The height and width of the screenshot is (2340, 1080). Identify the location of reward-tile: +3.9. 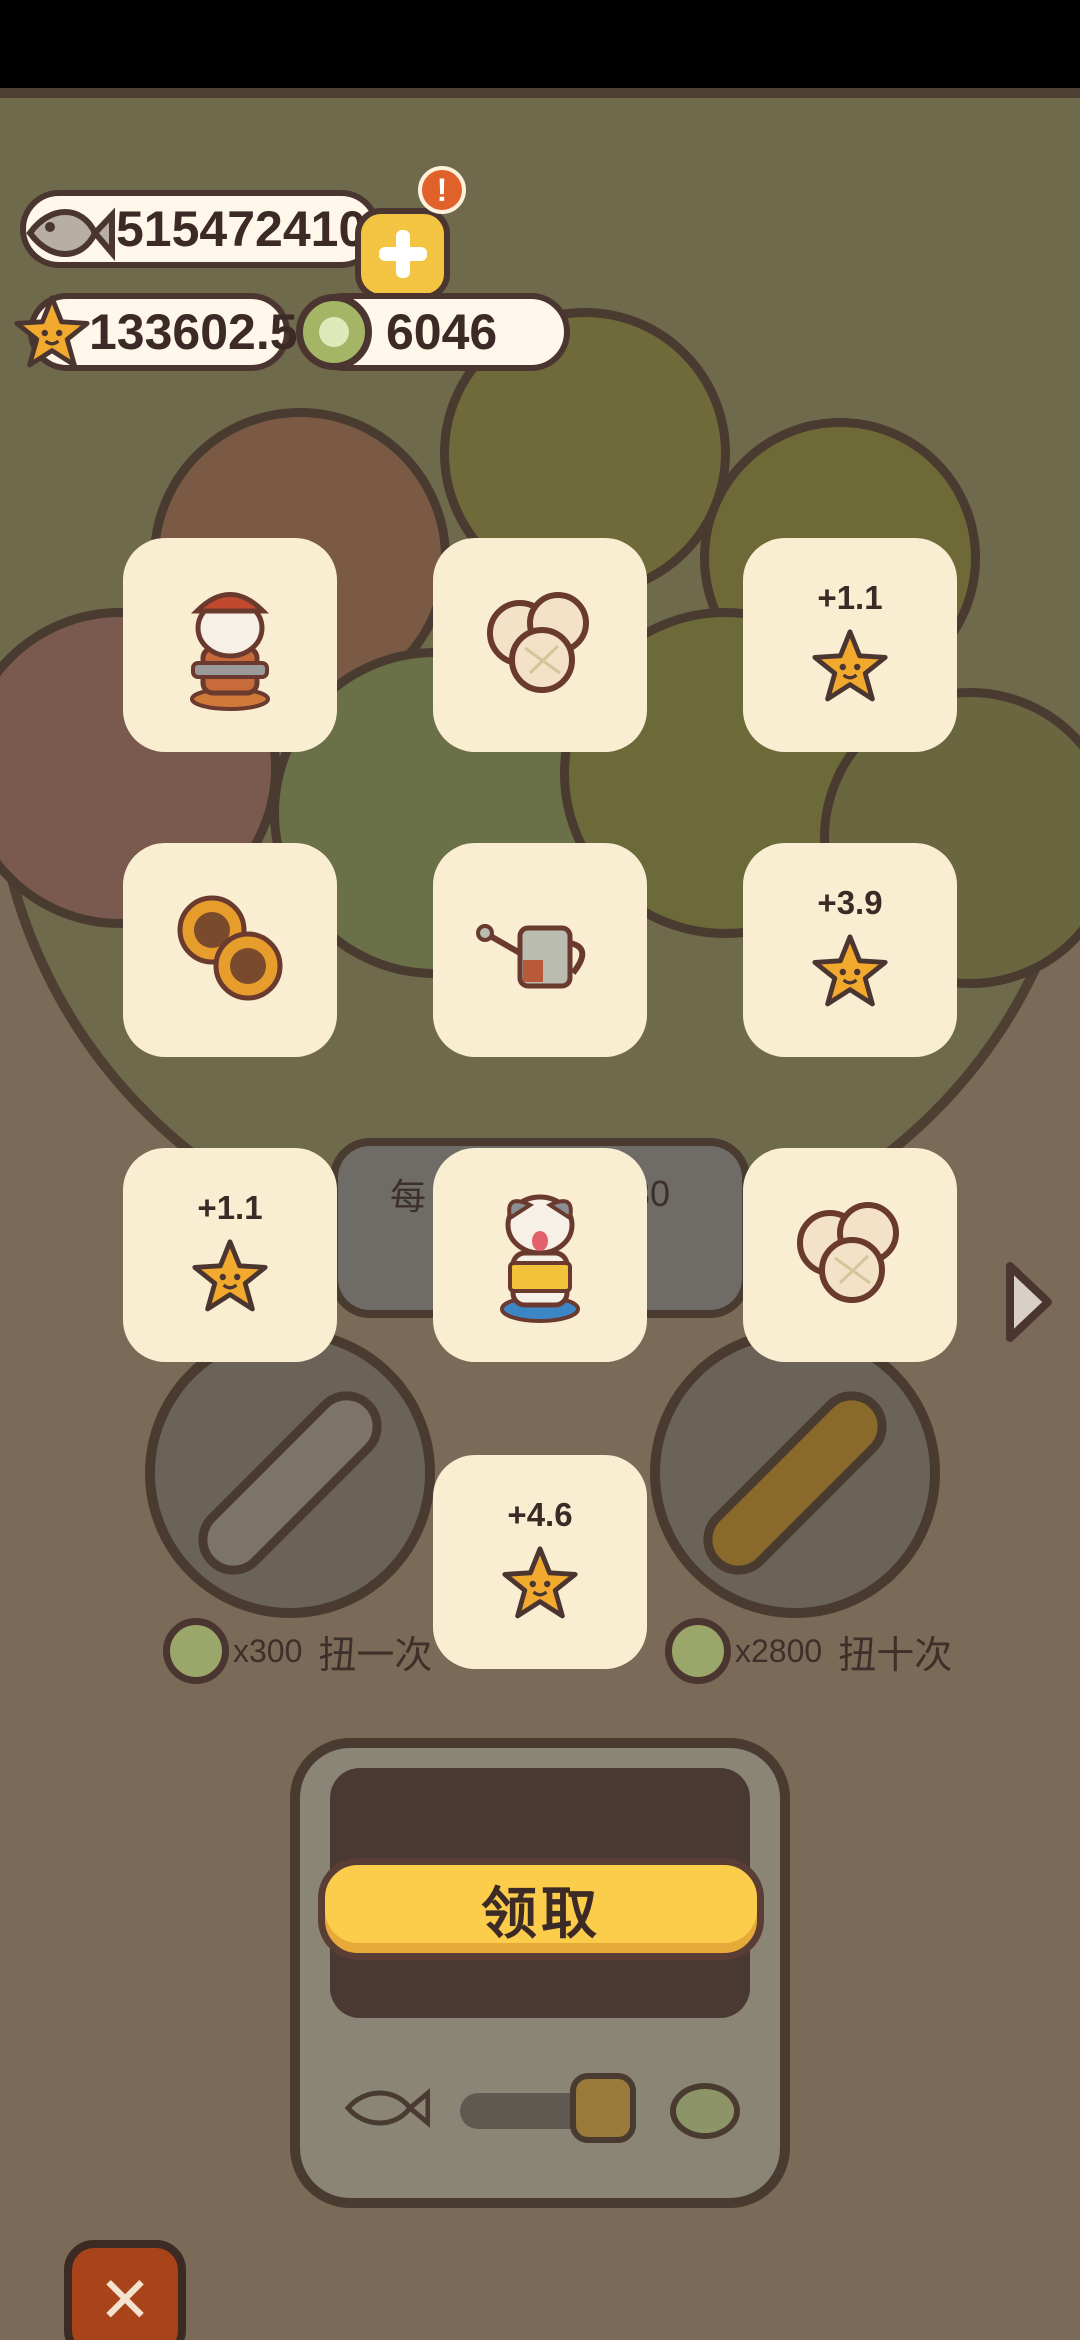
(850, 950).